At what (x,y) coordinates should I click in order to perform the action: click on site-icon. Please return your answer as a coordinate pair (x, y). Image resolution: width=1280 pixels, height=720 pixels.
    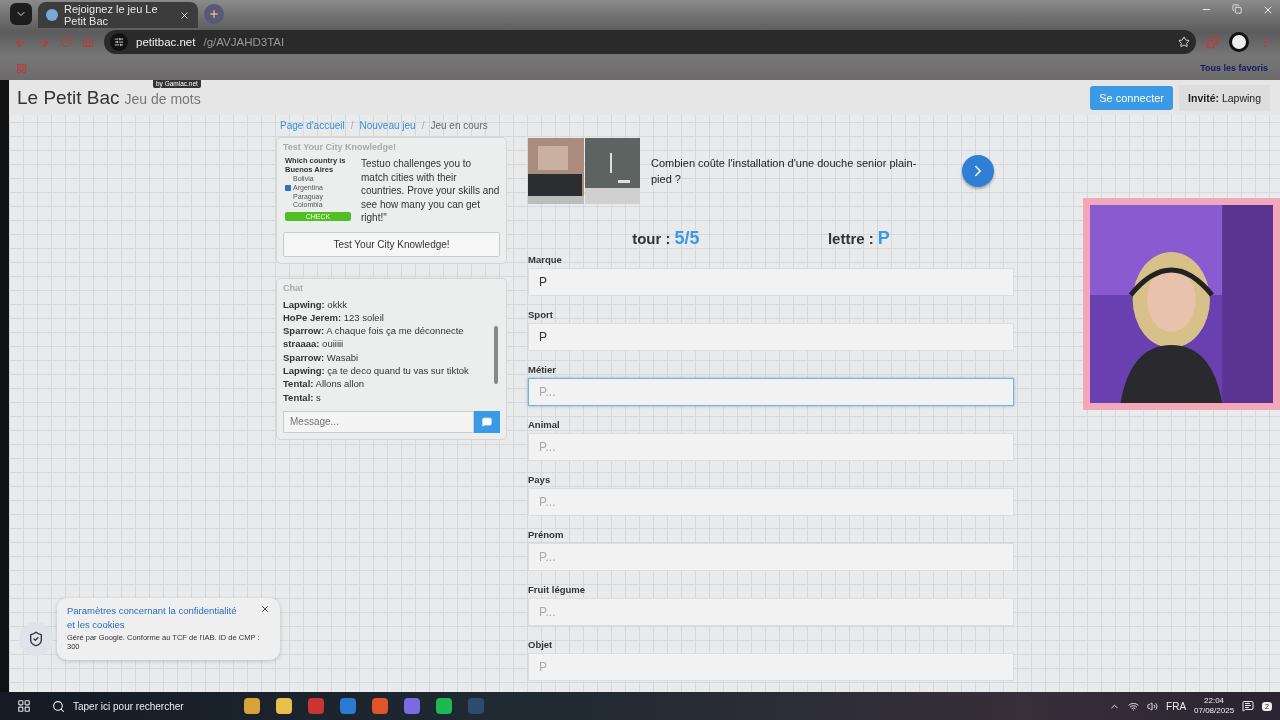
    Looking at the image, I should click on (52, 15).